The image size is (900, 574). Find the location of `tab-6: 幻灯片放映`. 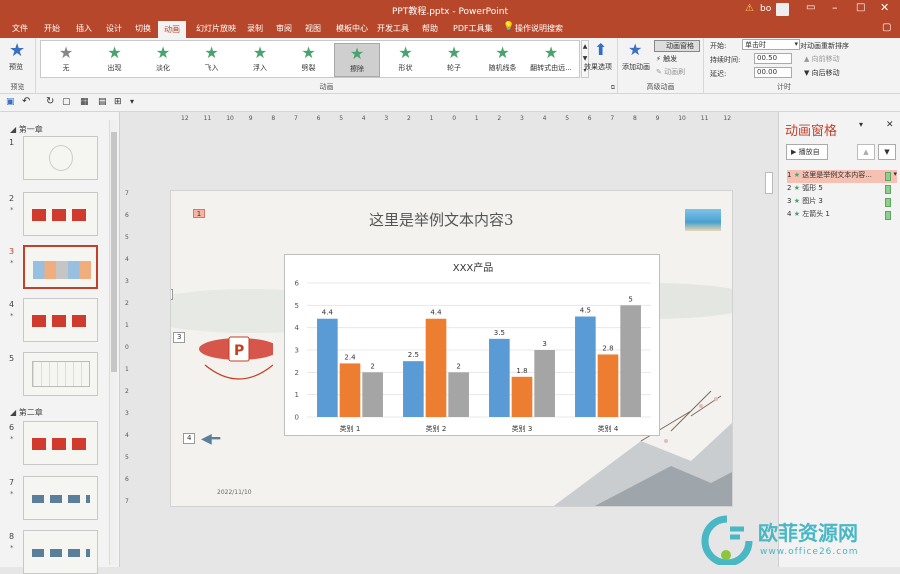

tab-6: 幻灯片放映 is located at coordinates (216, 28).